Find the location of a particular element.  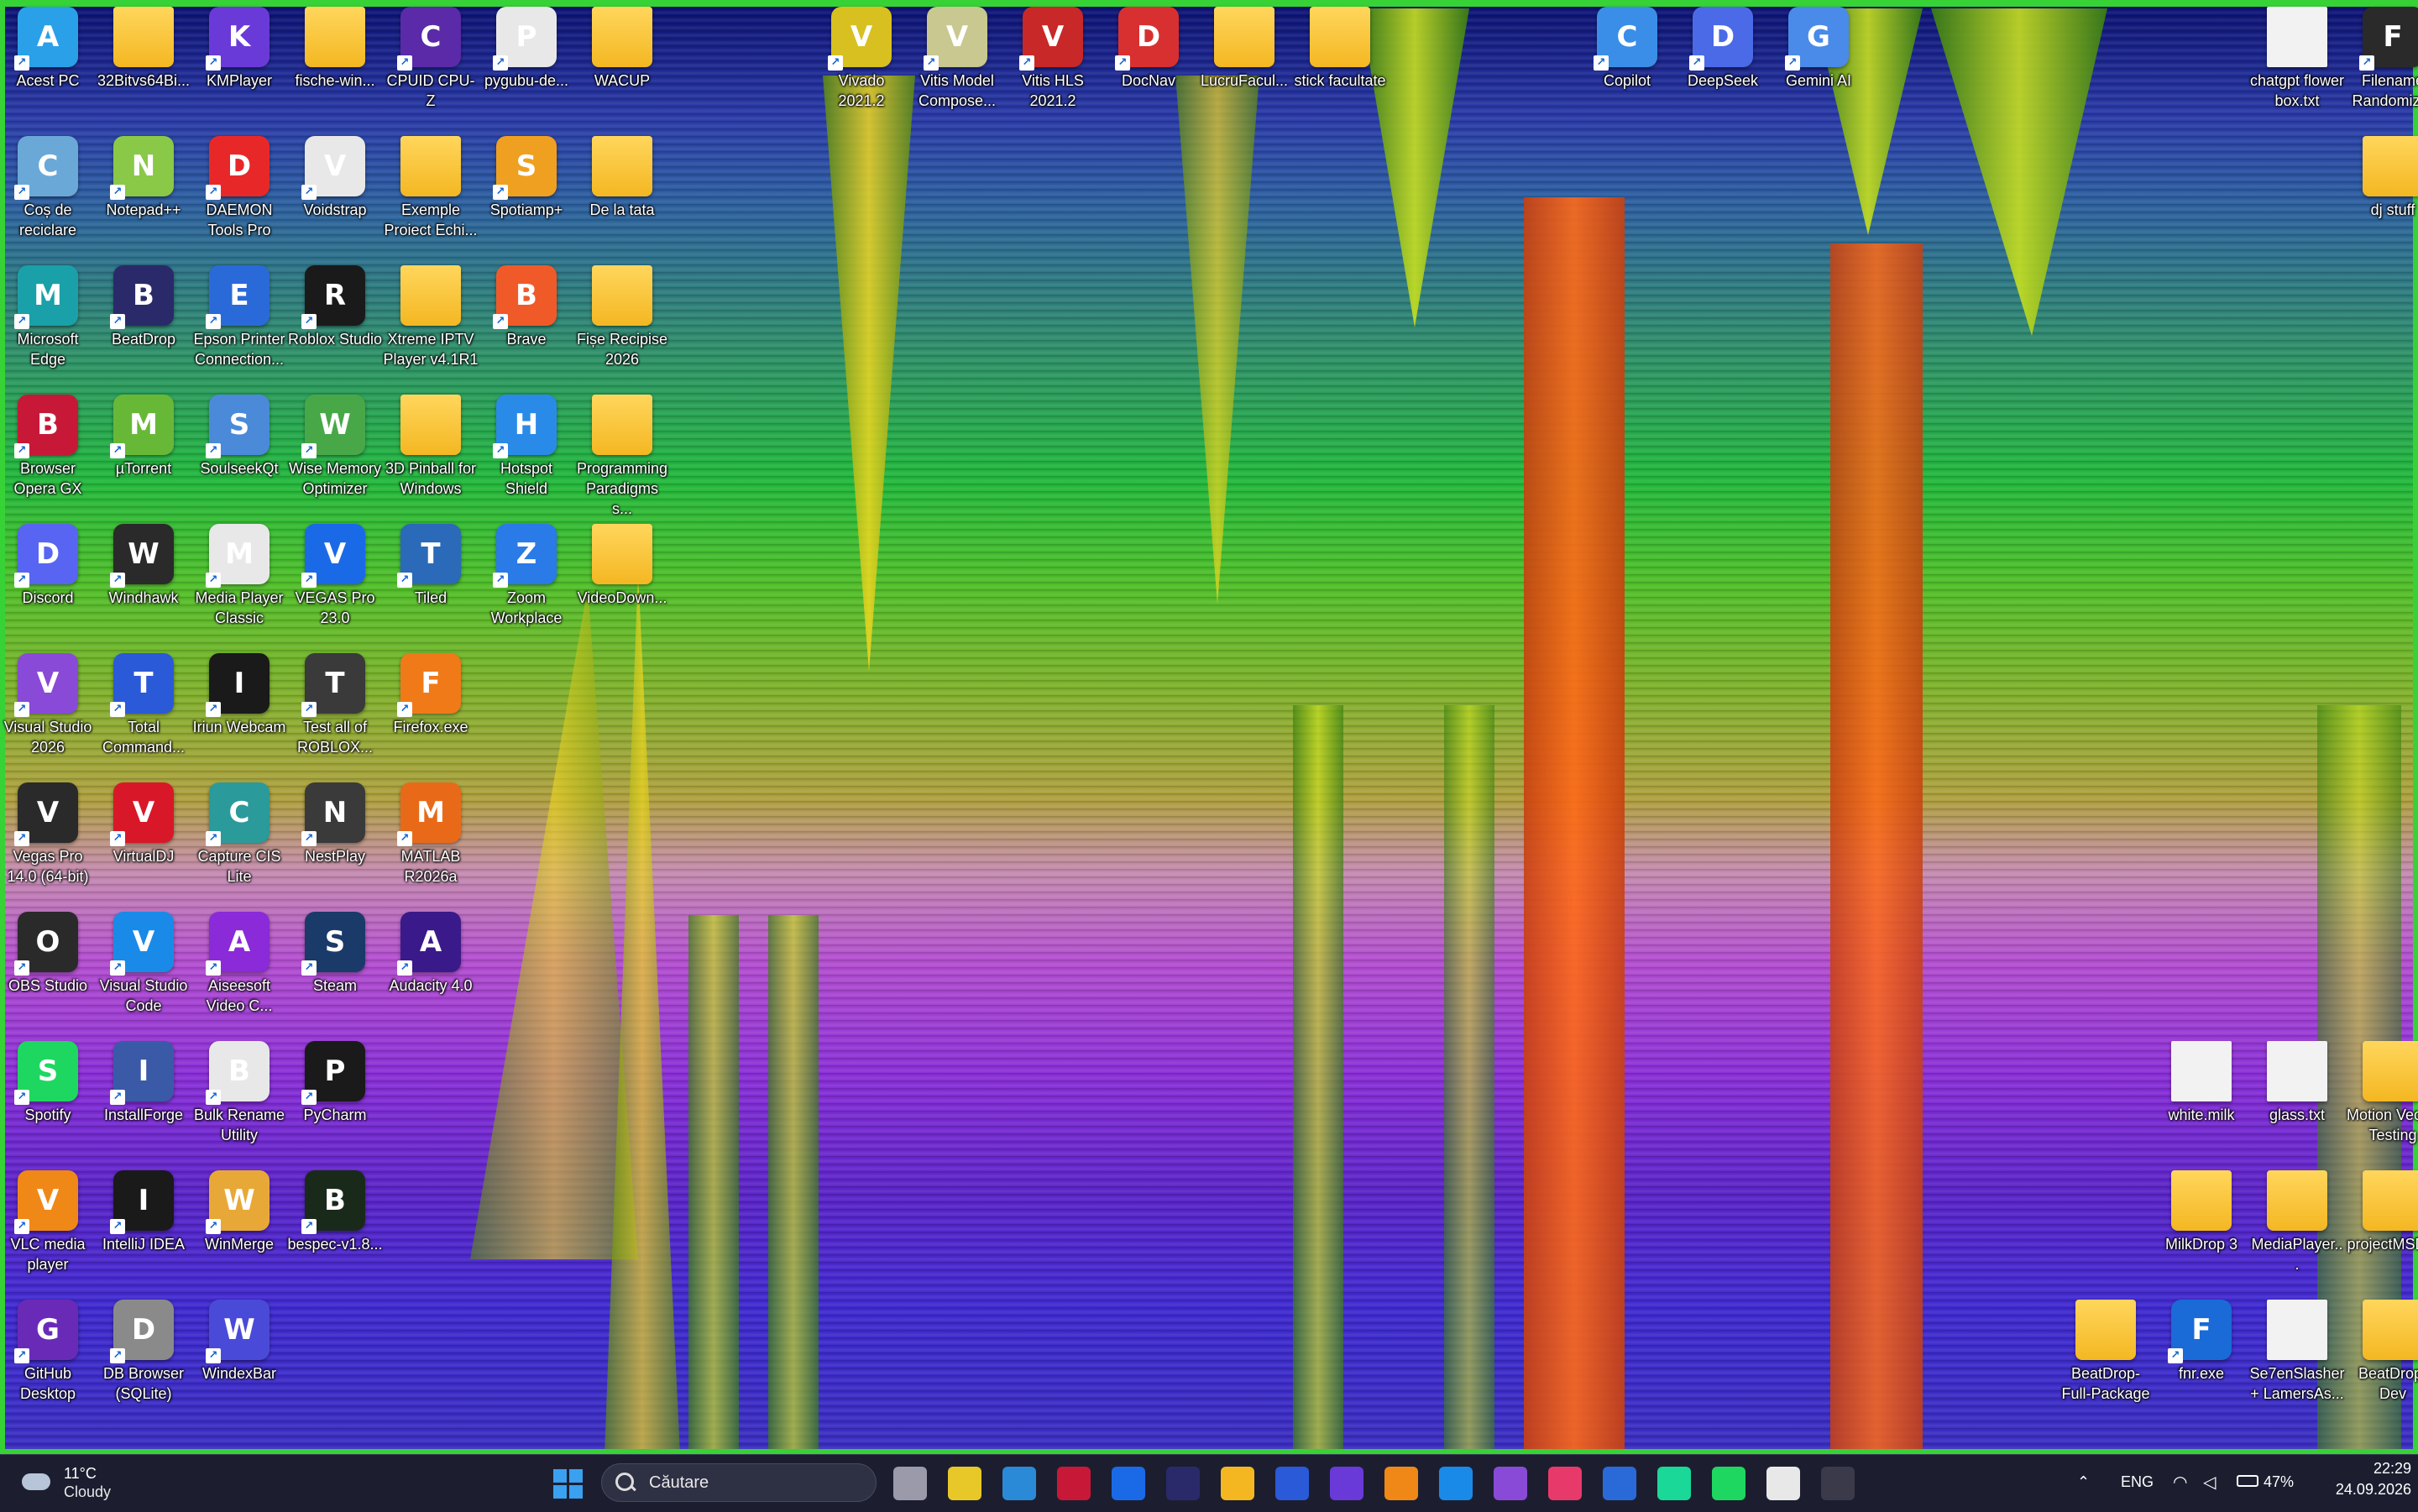

desktop-icon: B ↗ Browser Opera GX is located at coordinates (48, 443).